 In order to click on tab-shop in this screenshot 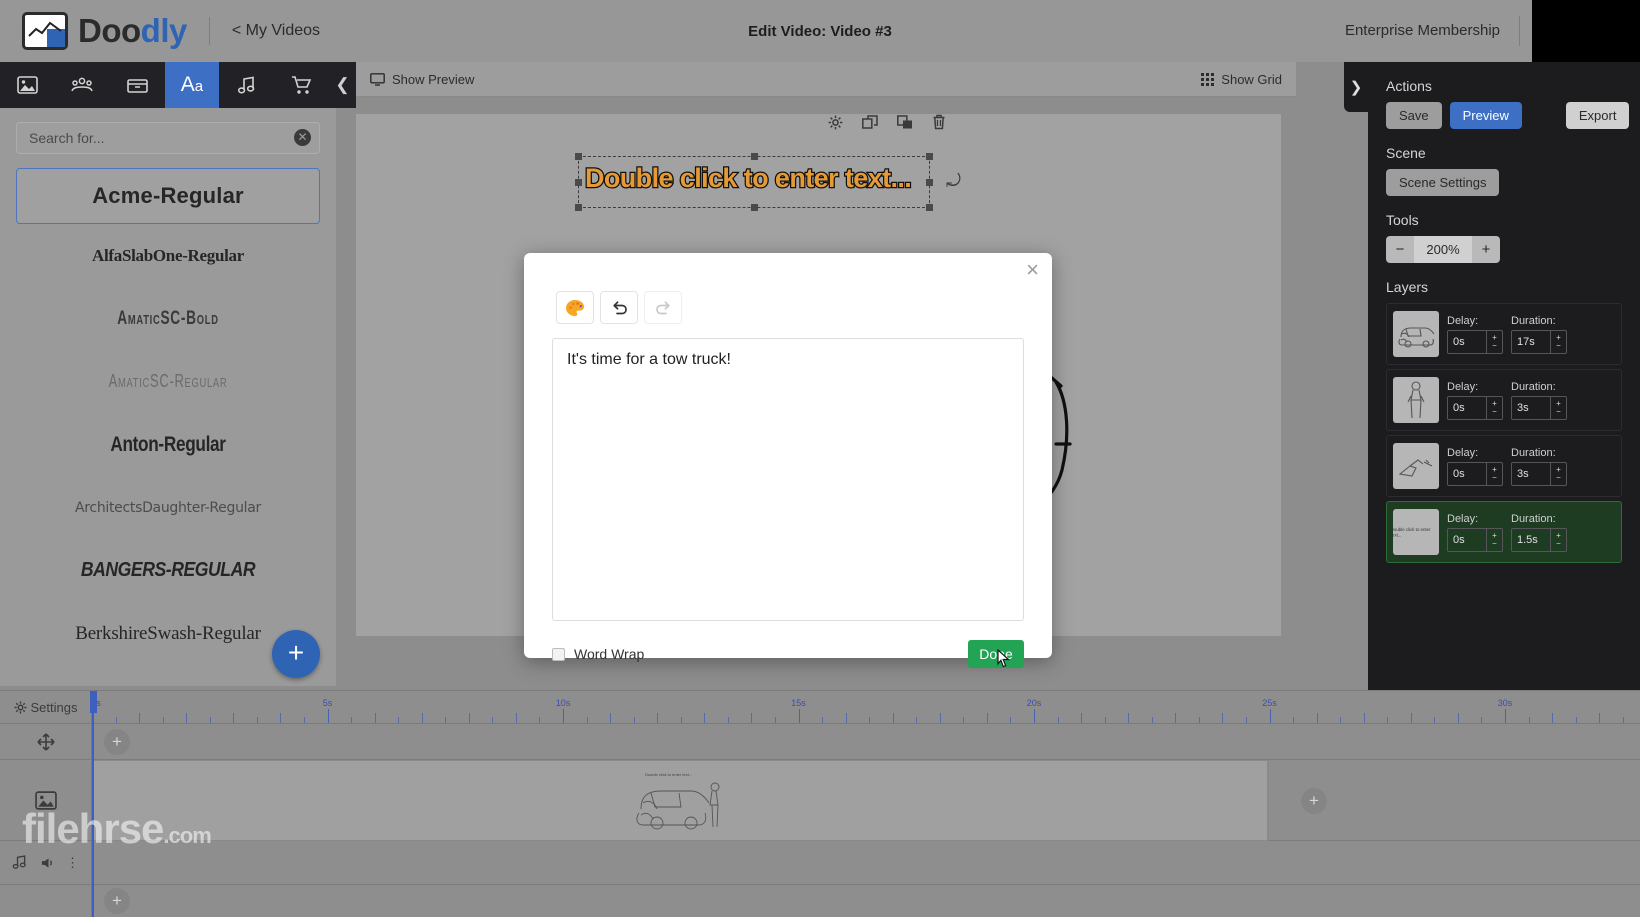, I will do `click(301, 85)`.